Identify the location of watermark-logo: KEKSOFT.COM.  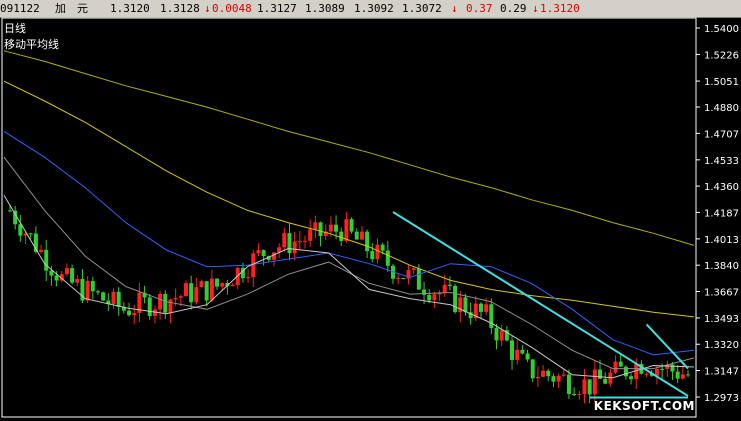
(644, 406).